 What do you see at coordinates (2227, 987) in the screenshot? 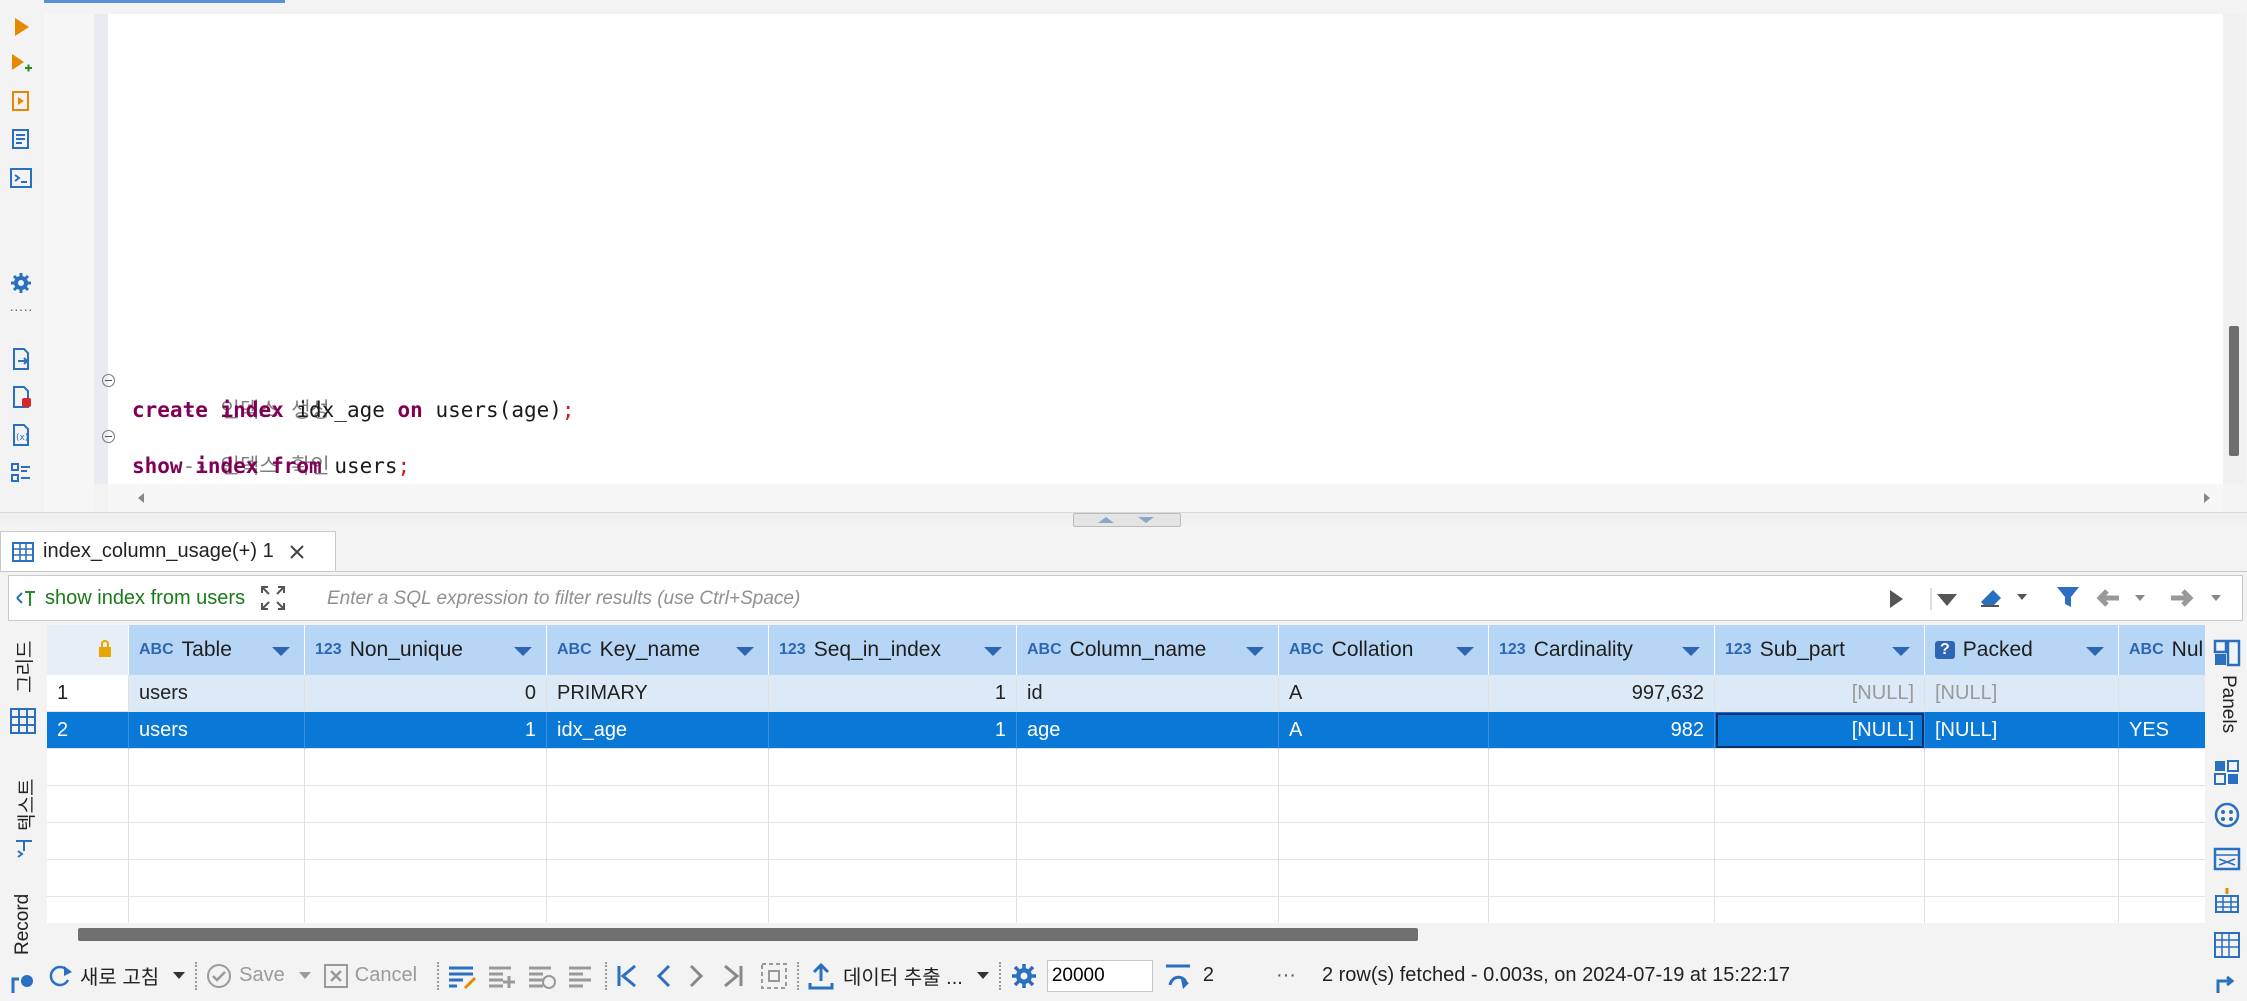
I see `refresh-panel-icon` at bounding box center [2227, 987].